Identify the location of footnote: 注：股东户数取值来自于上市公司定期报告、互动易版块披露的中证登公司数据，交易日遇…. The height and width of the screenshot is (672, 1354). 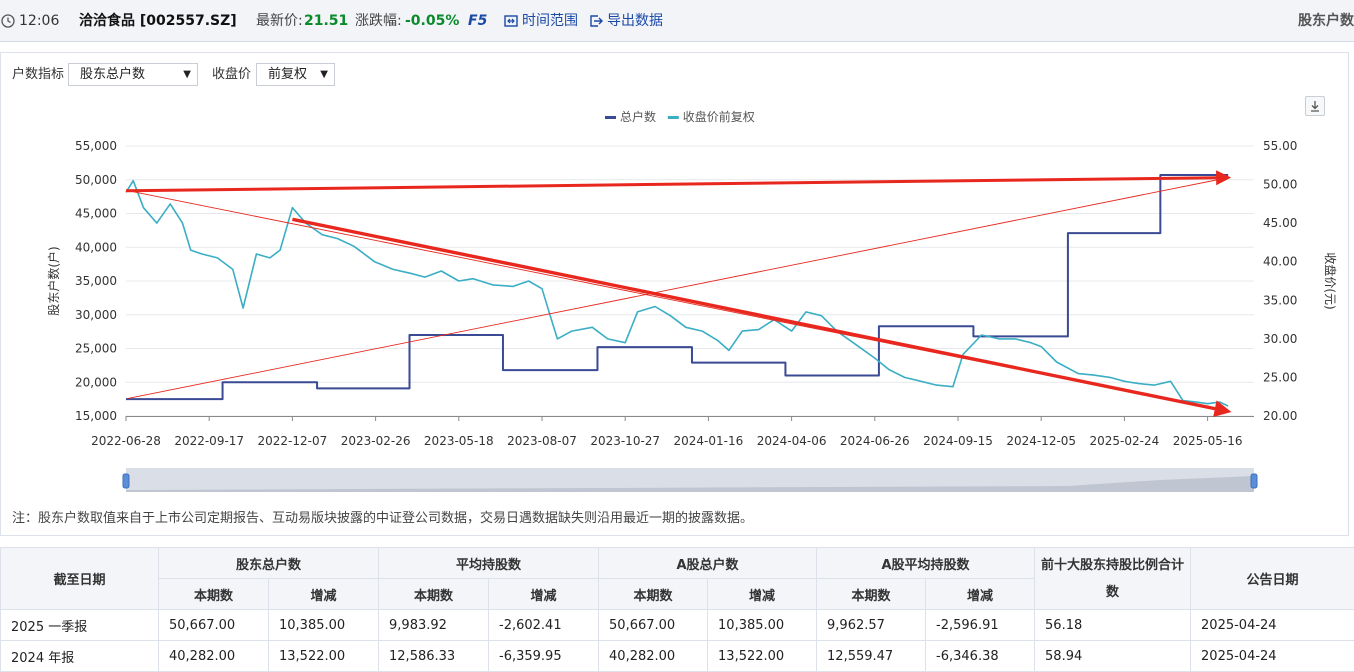
(382, 516).